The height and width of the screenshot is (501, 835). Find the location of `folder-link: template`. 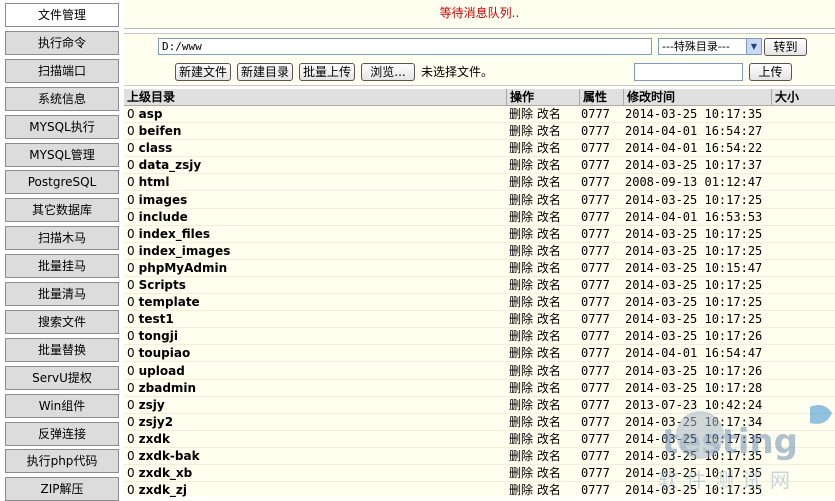

folder-link: template is located at coordinates (169, 302).